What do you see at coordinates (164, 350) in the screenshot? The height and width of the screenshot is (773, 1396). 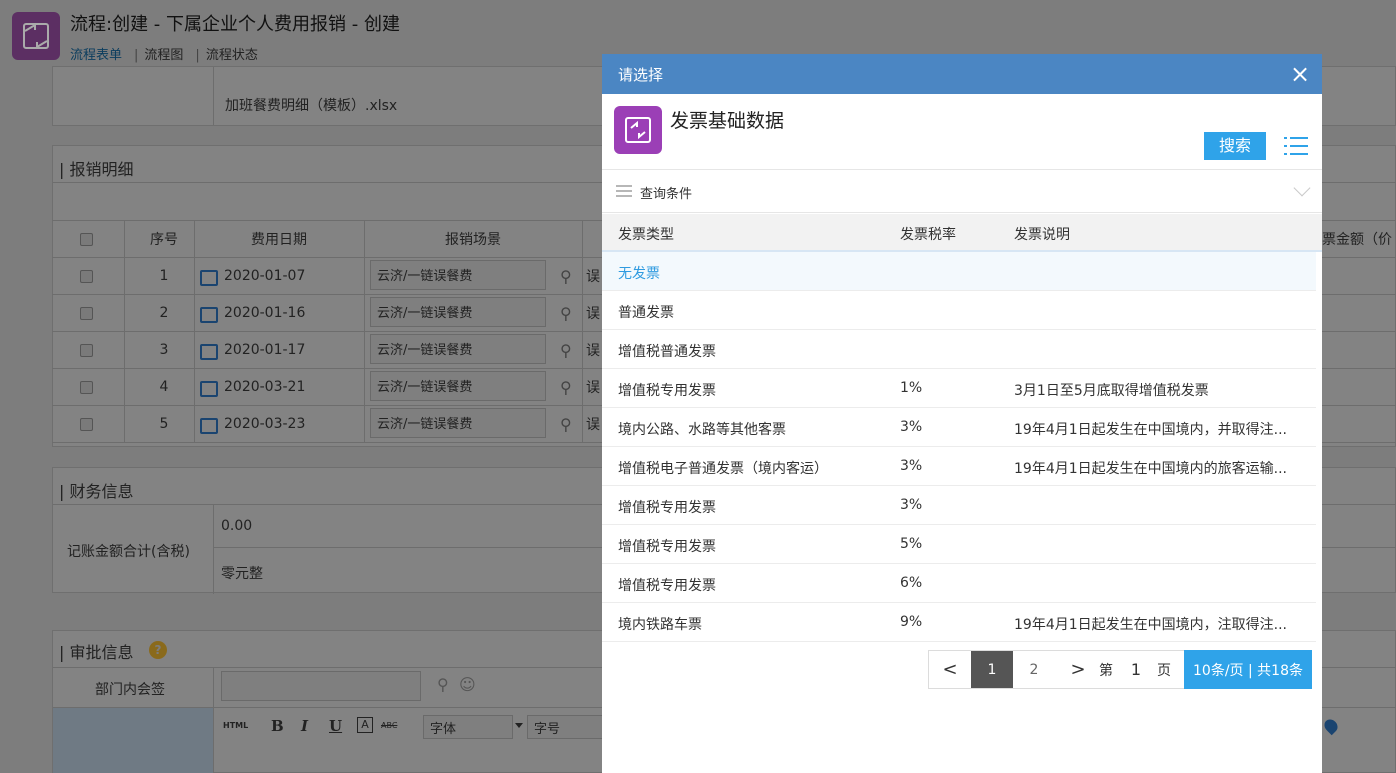 I see `row-number: 3` at bounding box center [164, 350].